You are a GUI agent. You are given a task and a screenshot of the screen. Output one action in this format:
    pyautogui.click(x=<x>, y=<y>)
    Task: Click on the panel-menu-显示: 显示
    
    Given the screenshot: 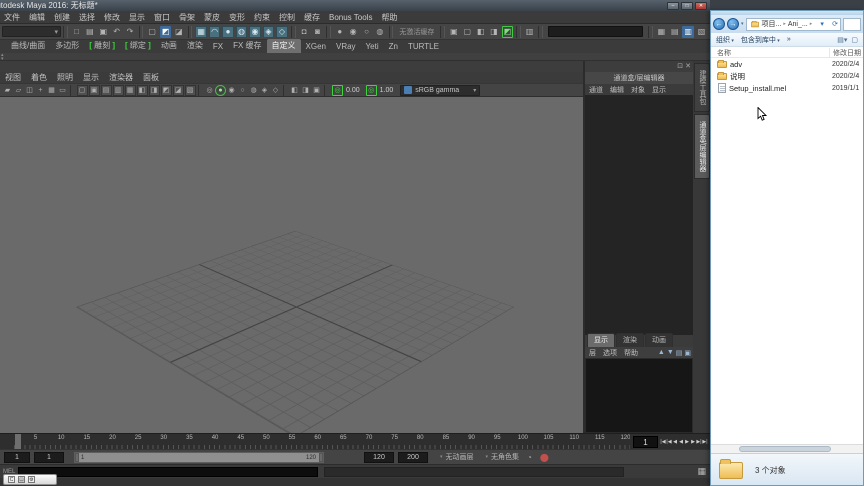 What is the action you would take?
    pyautogui.click(x=91, y=77)
    